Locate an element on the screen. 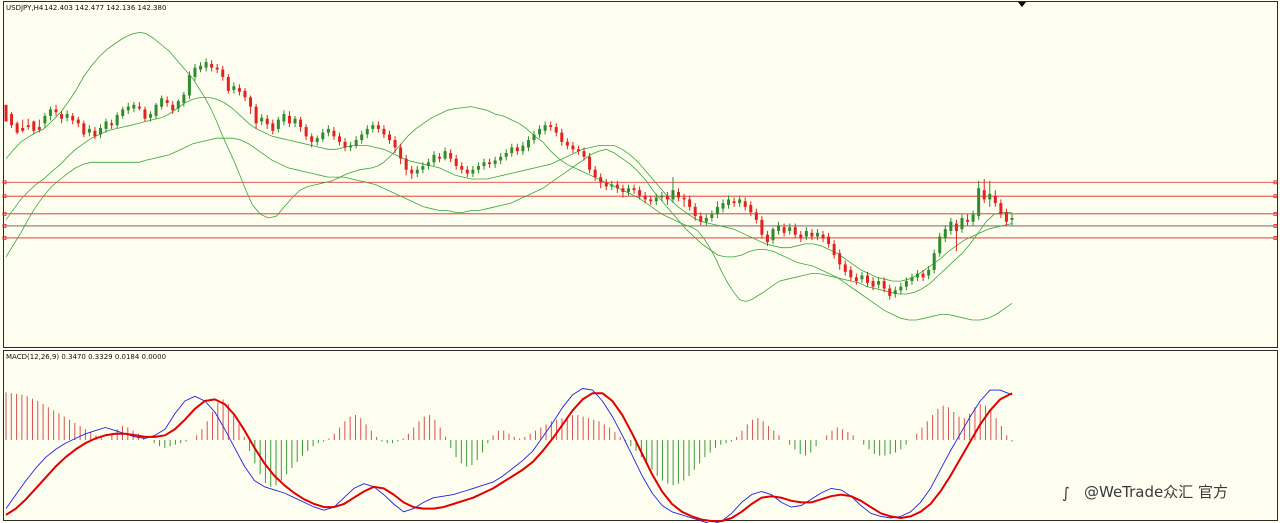 This screenshot has height=523, width=1280. ohlc-label: 142.403 142.477 142.136 142.380 is located at coordinates (105, 8).